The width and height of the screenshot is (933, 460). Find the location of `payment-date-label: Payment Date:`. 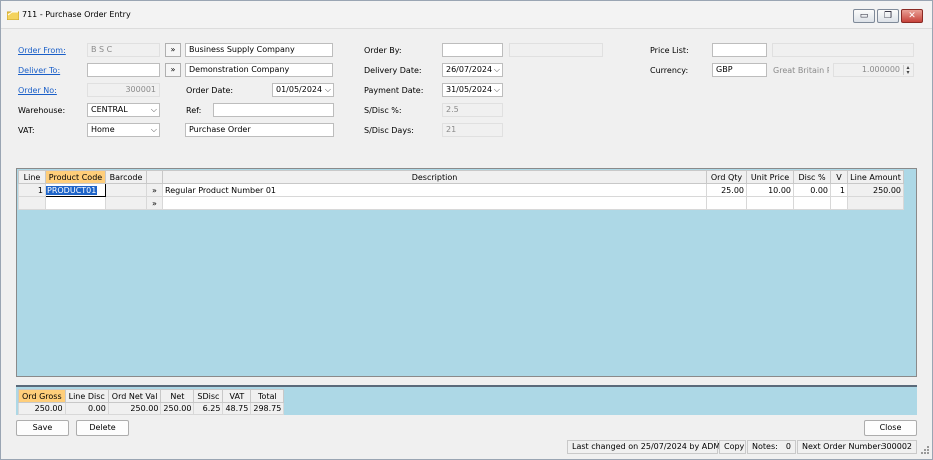

payment-date-label: Payment Date: is located at coordinates (394, 90).